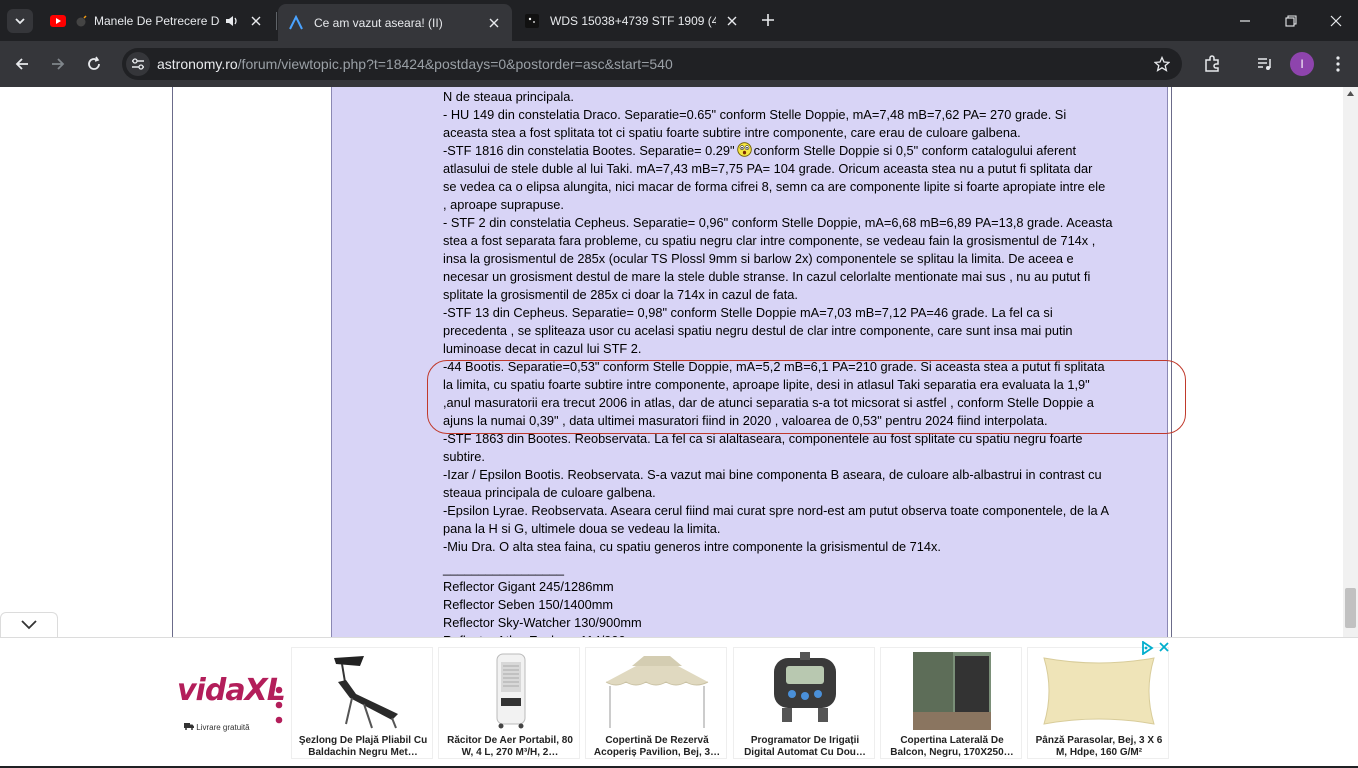 This screenshot has width=1358, height=768. What do you see at coordinates (657, 692) in the screenshot?
I see `gazebo-roof-image` at bounding box center [657, 692].